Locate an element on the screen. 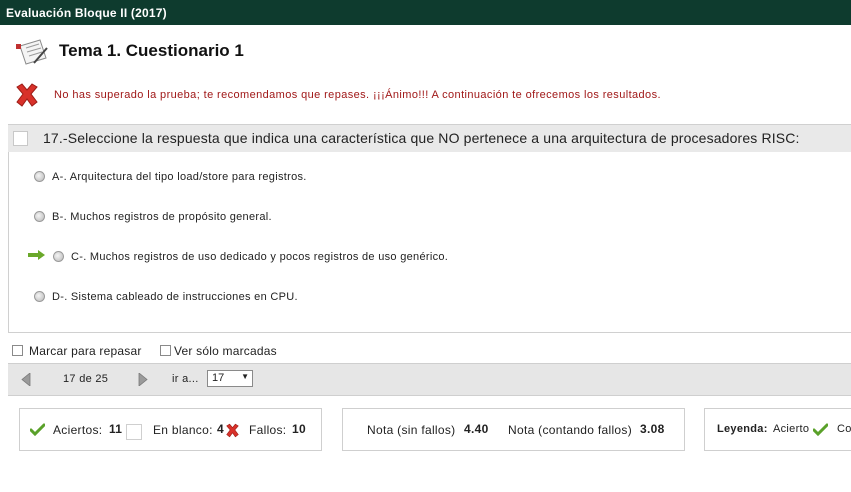  previous-arrow-icon is located at coordinates (26, 379).